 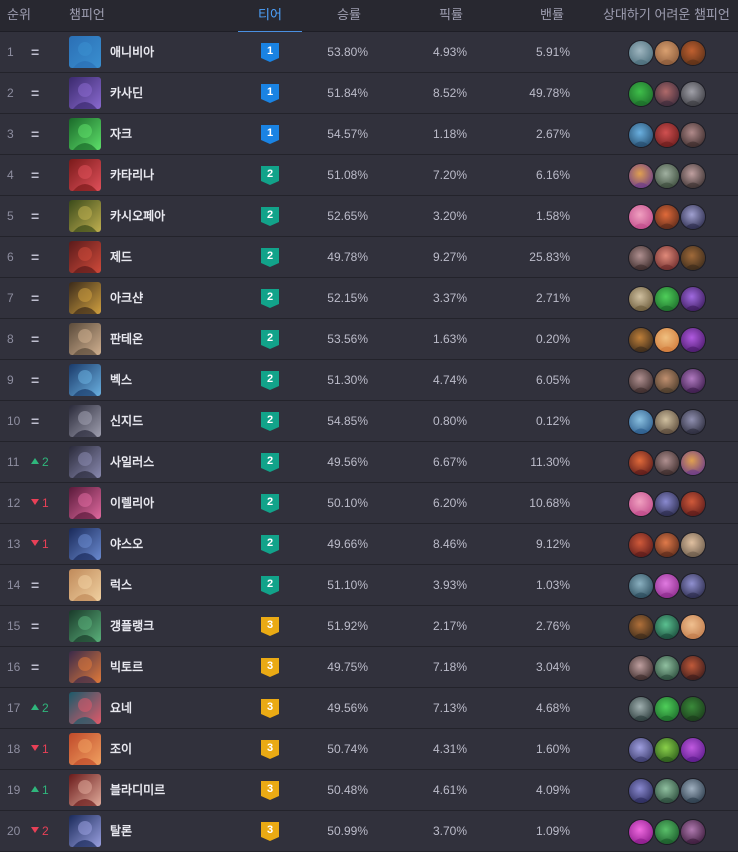 I want to click on table-row: 7 = 아크샨 2 52.15% 3.37% 2.71%, so click(x=369, y=298).